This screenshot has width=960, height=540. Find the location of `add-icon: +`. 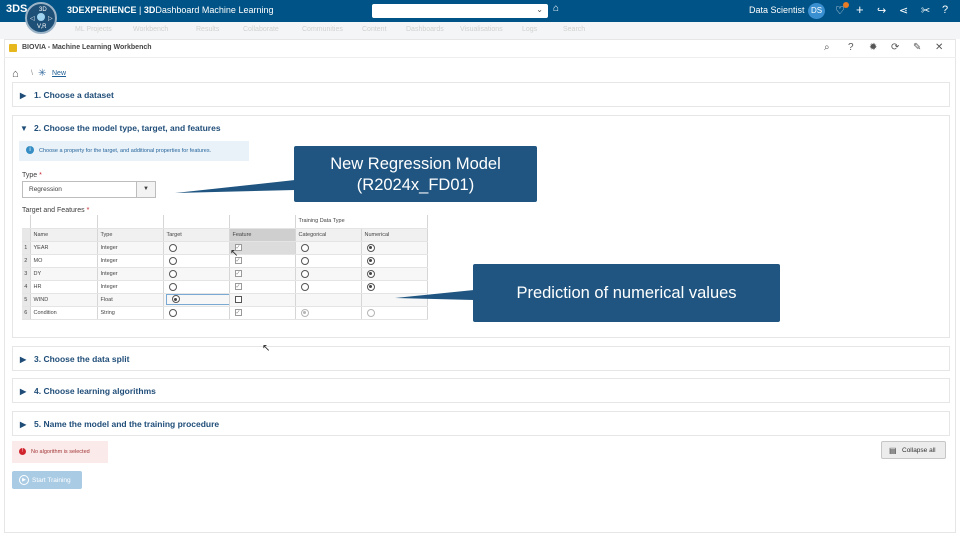

add-icon: + is located at coordinates (860, 9).